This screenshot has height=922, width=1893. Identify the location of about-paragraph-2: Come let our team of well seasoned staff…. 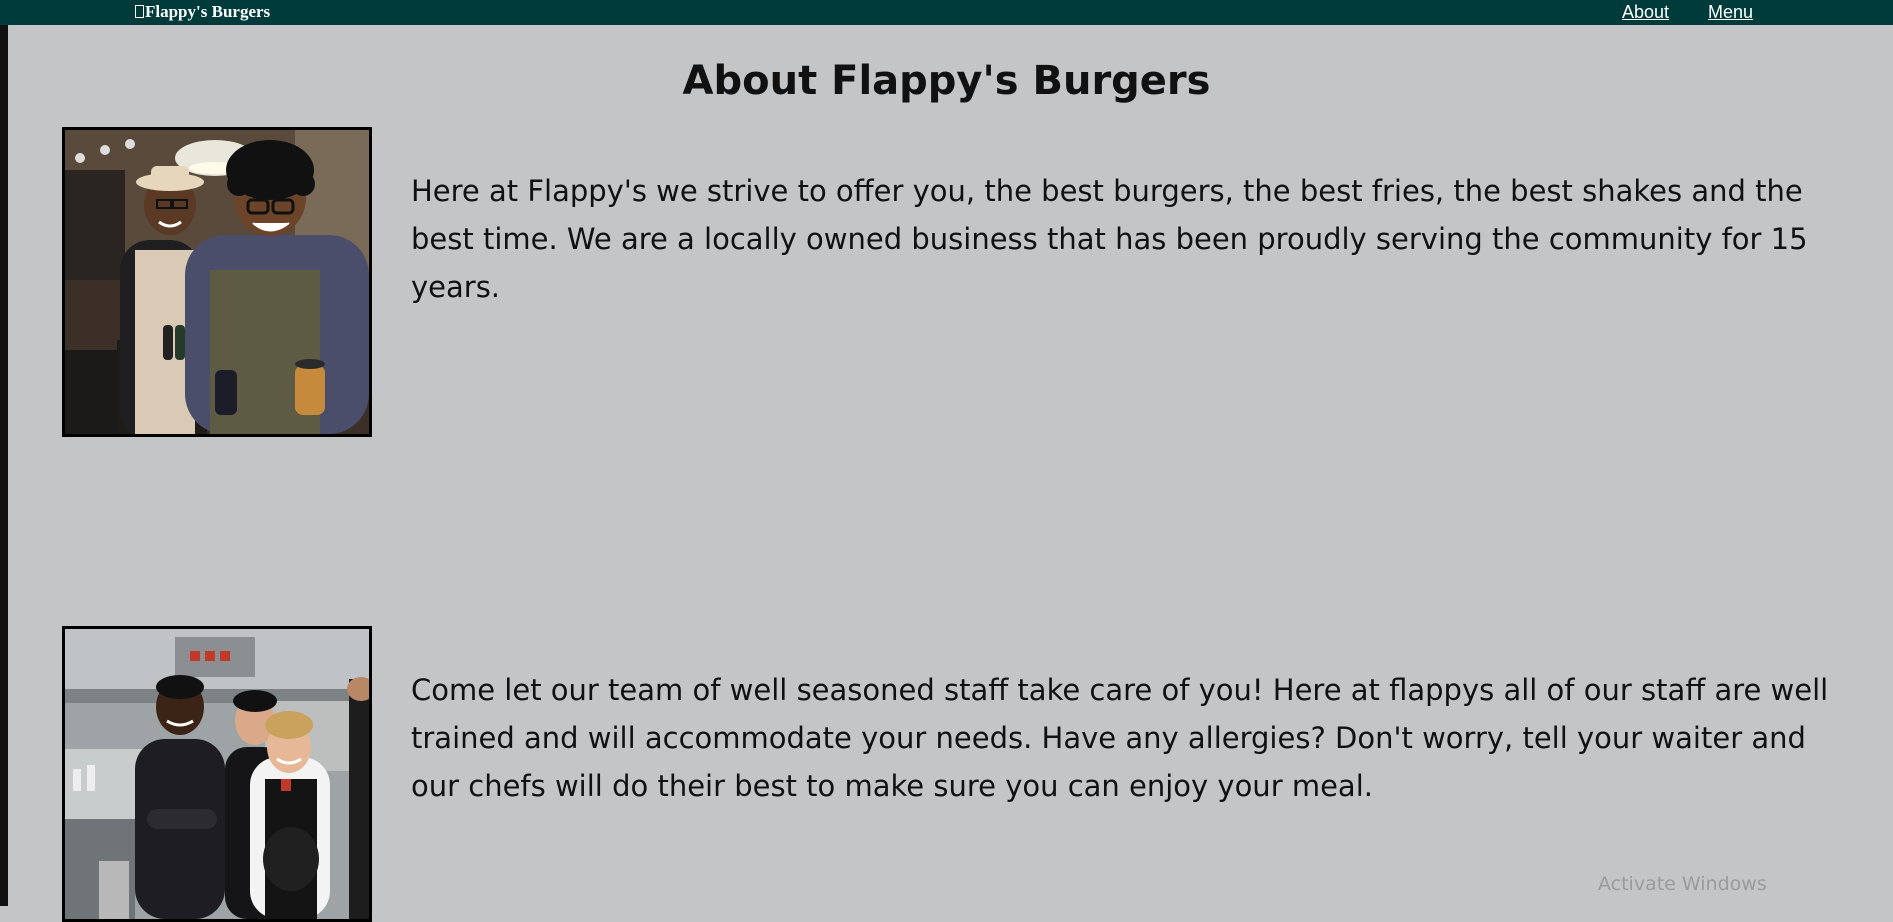
(1120, 738).